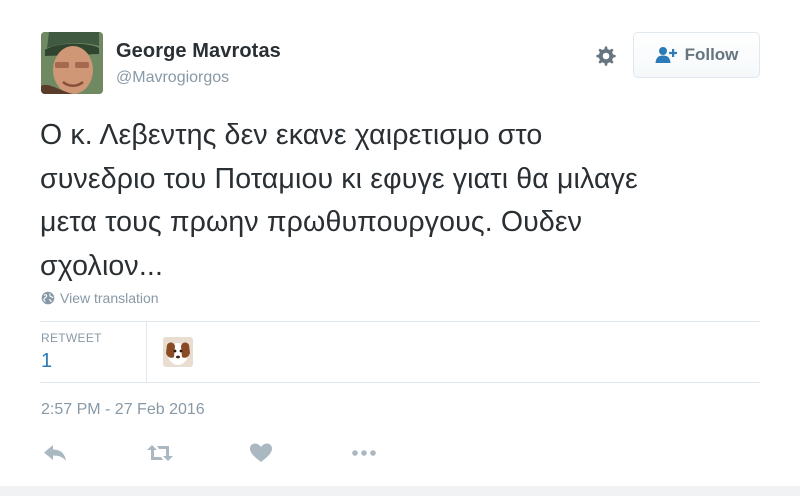 The image size is (800, 496). What do you see at coordinates (178, 352) in the screenshot?
I see `retweeter-avatar` at bounding box center [178, 352].